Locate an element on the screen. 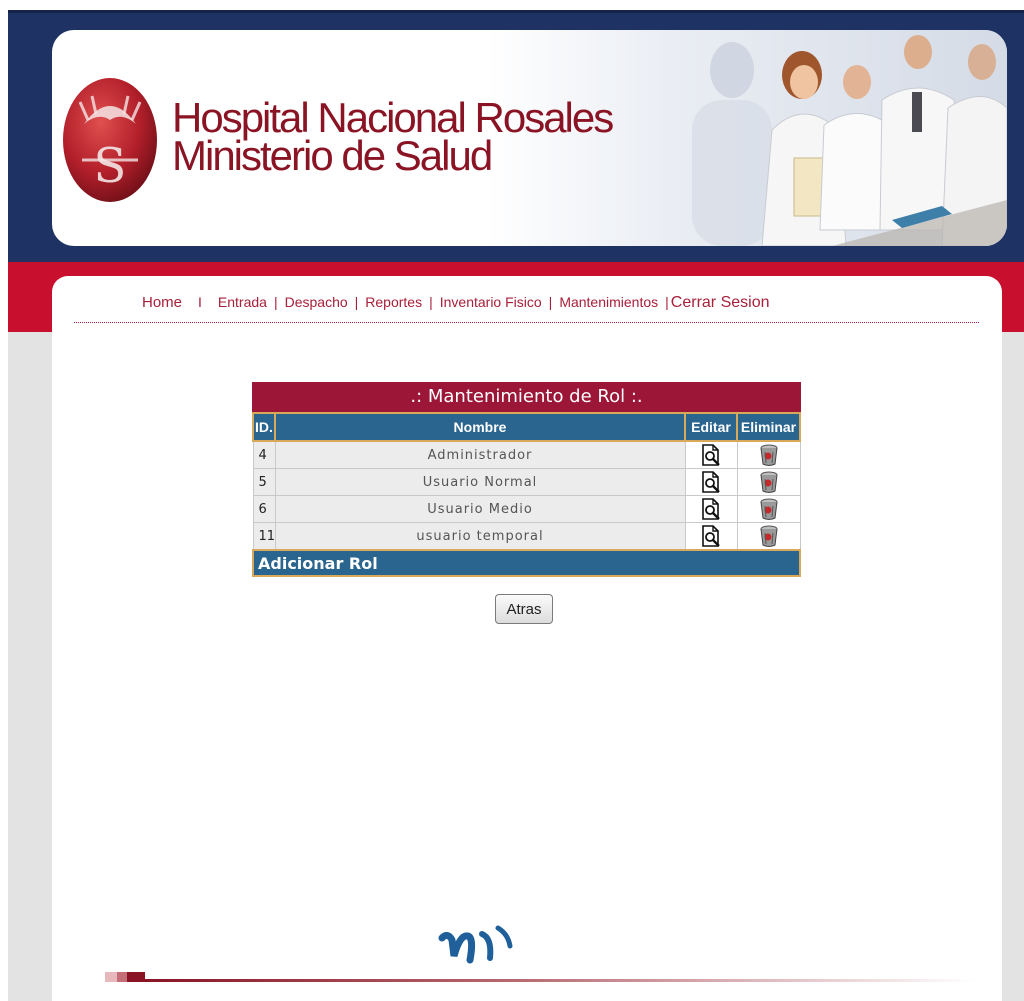  nav-home: Home is located at coordinates (162, 302).